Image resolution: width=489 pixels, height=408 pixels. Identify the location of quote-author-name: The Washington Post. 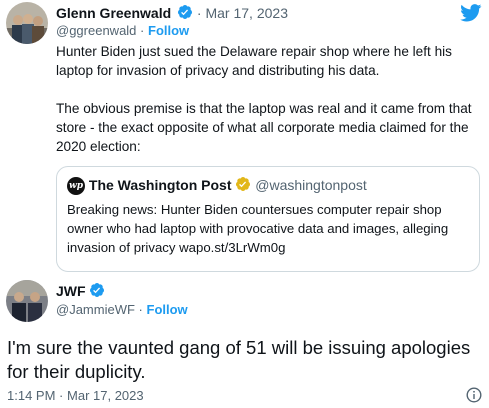
(160, 185).